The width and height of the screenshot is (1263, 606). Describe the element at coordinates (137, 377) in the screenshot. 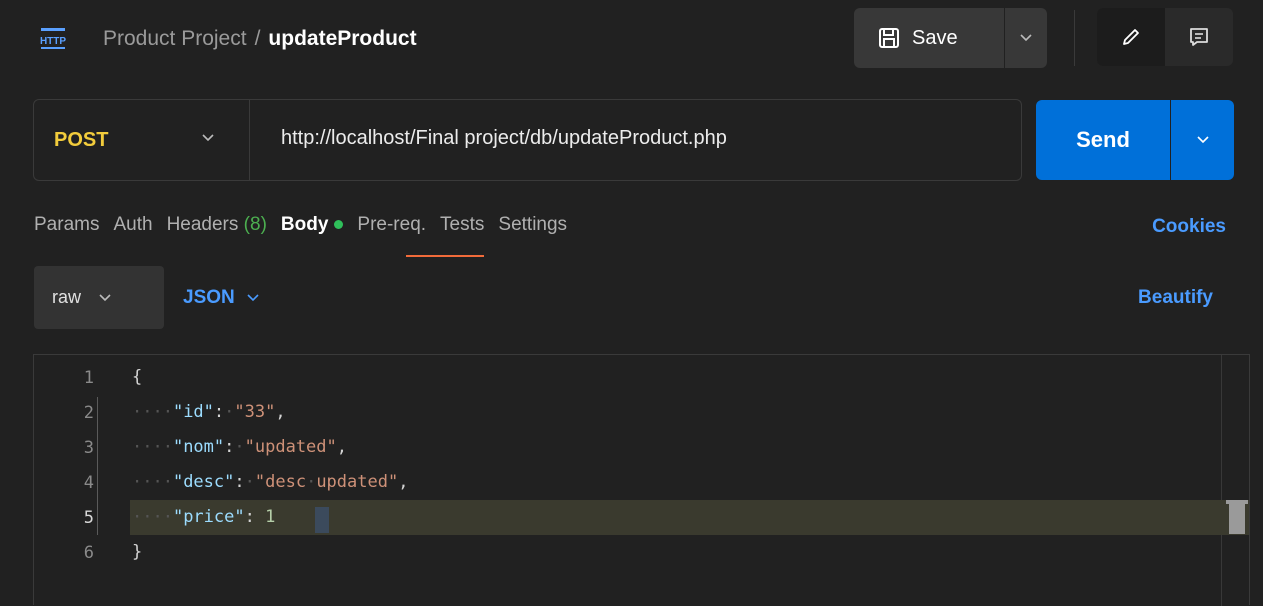

I see `code-text: {` at that location.